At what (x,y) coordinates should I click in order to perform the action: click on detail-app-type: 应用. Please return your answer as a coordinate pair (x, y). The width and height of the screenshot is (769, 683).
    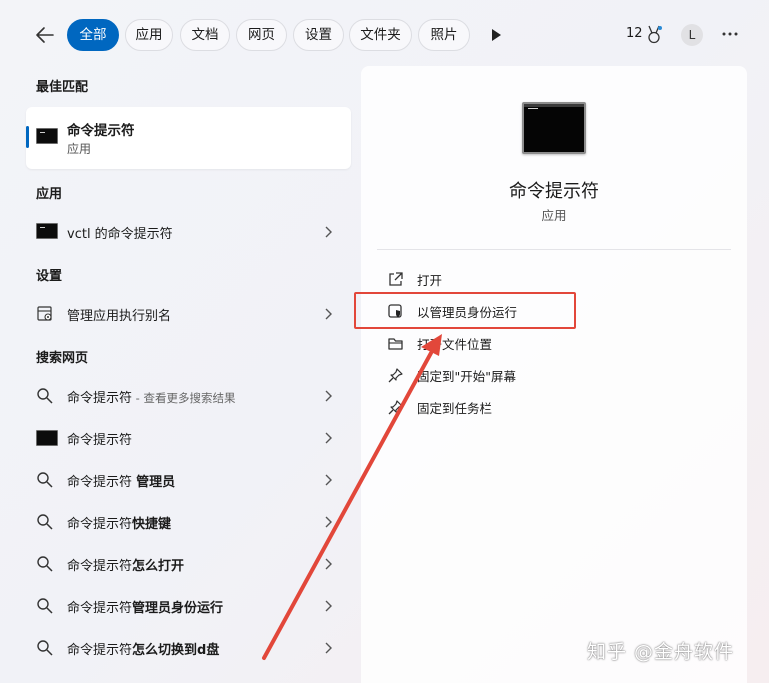
    Looking at the image, I should click on (554, 215).